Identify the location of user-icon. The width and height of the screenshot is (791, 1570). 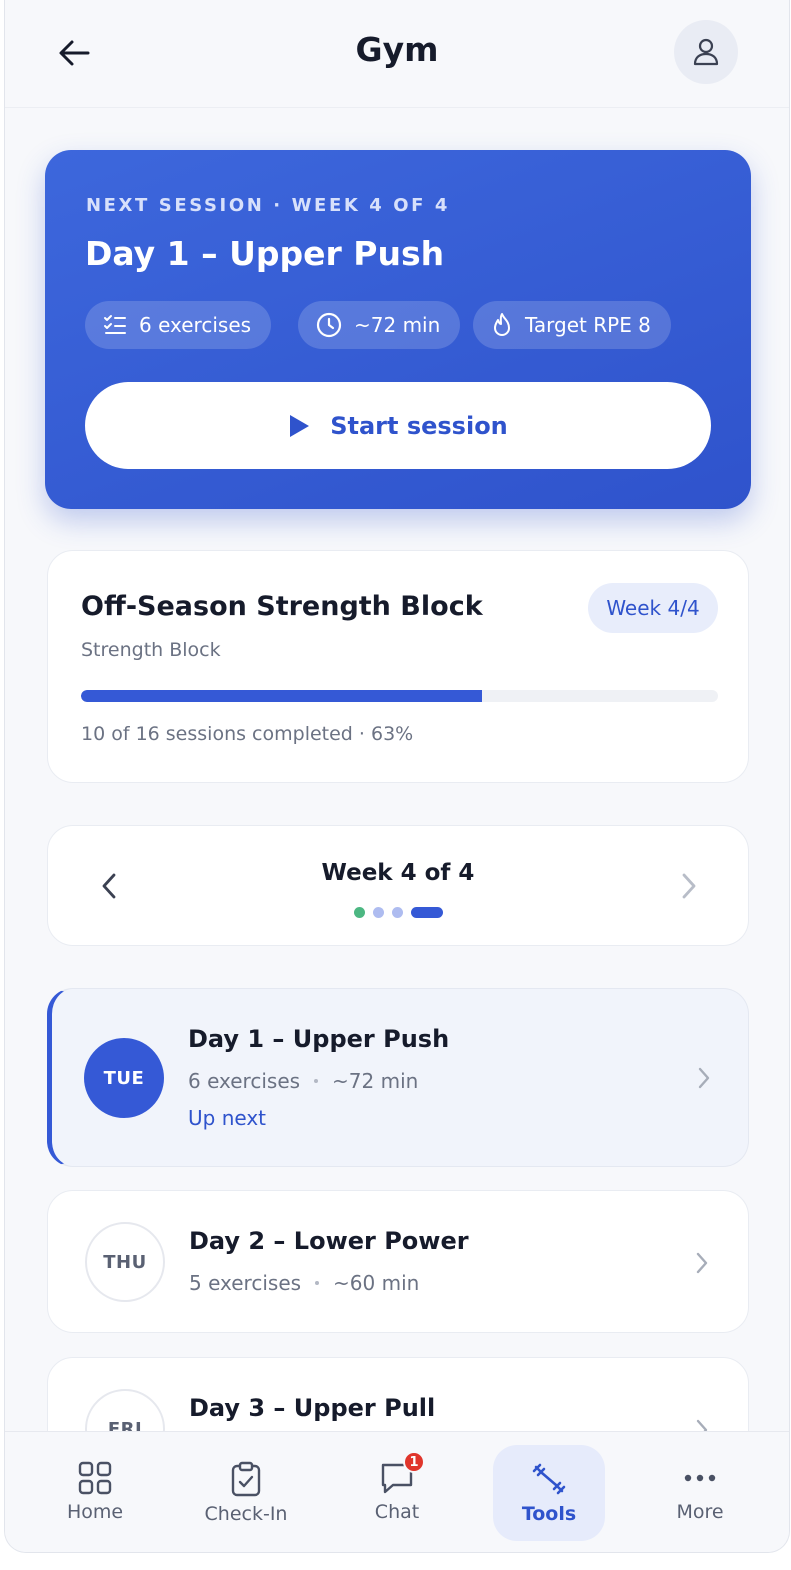
(706, 52).